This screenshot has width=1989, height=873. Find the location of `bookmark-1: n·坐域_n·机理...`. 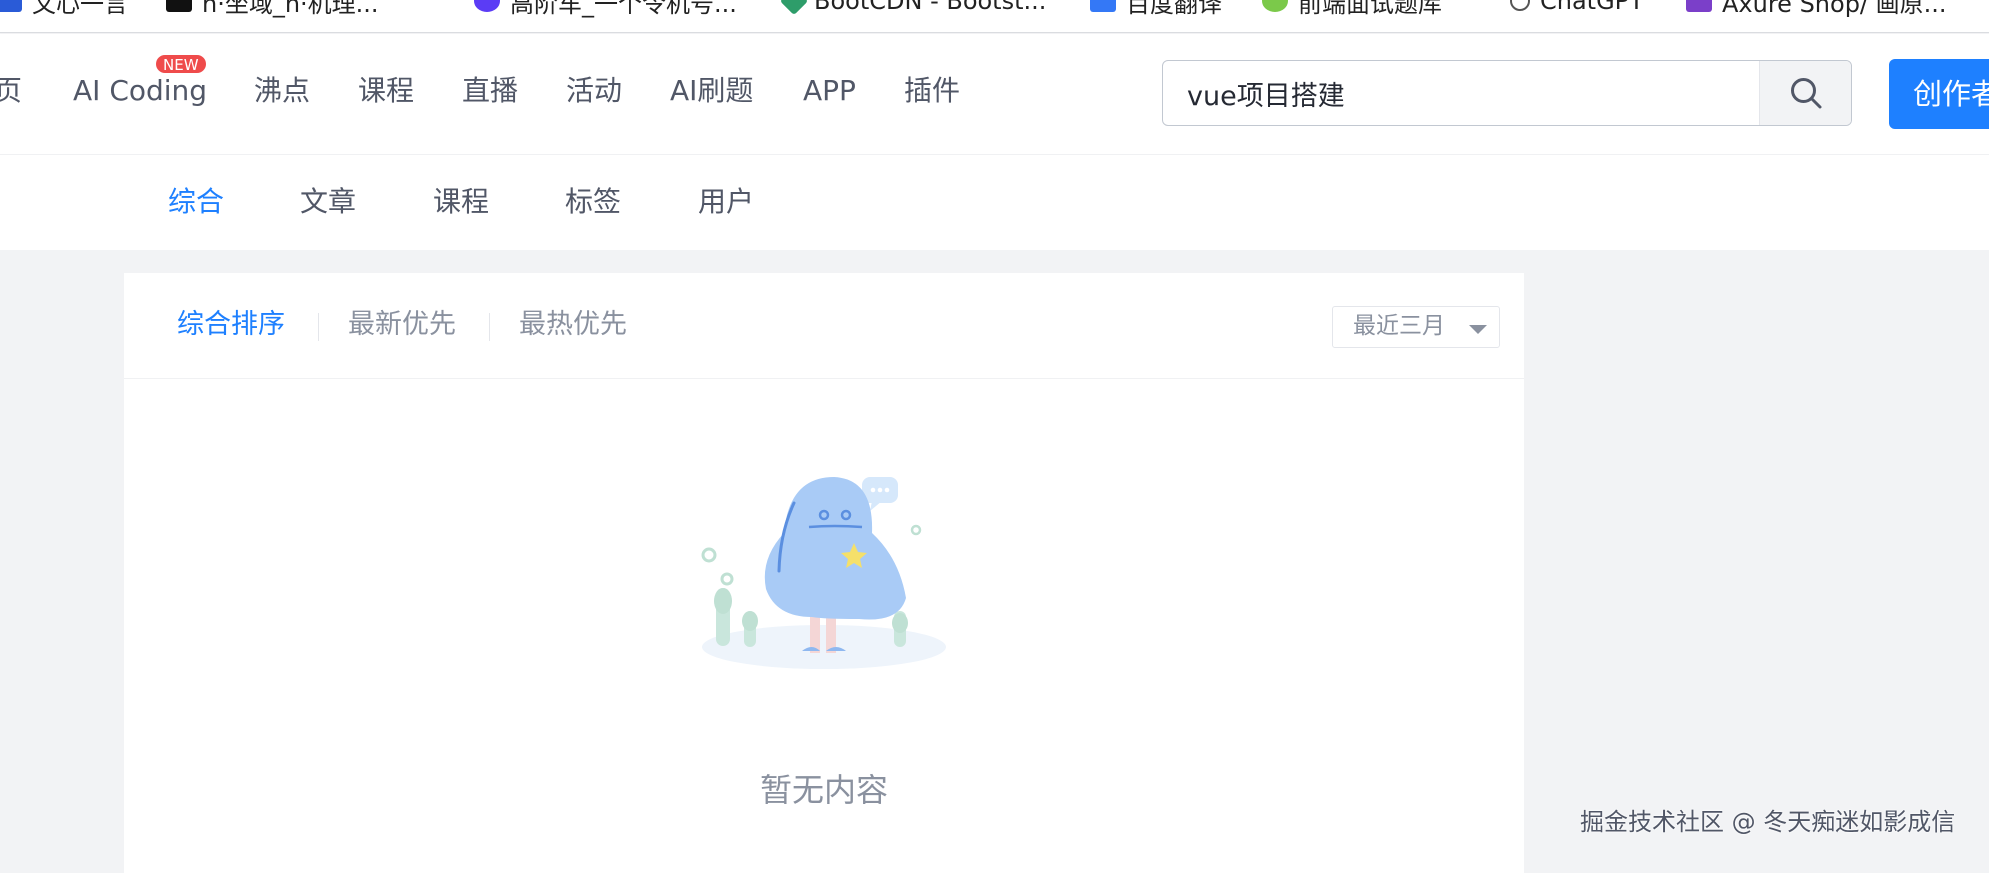

bookmark-1: n·坐域_n·机理... is located at coordinates (272, 9).